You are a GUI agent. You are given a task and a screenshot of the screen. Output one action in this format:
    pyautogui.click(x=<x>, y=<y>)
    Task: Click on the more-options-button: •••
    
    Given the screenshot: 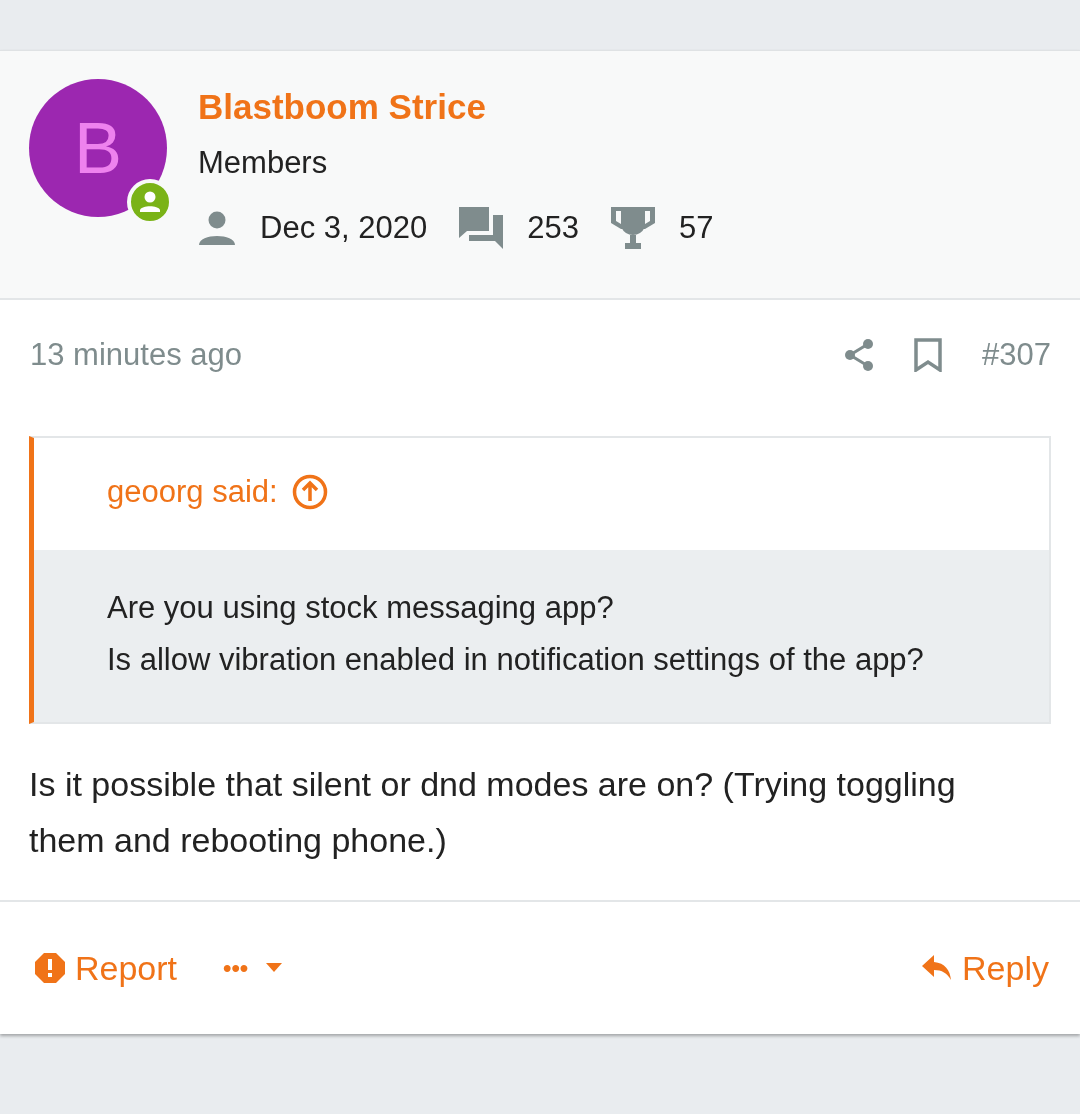 What is the action you would take?
    pyautogui.click(x=253, y=968)
    